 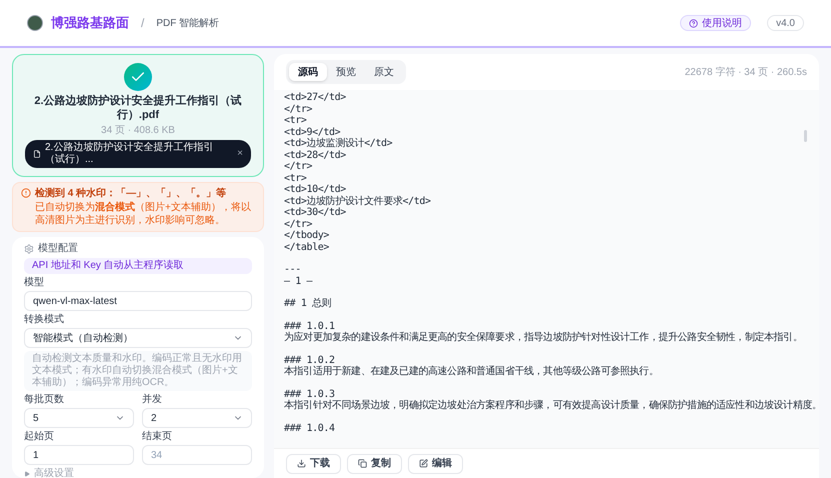 I want to click on field-label: 转换模式, so click(x=44, y=320).